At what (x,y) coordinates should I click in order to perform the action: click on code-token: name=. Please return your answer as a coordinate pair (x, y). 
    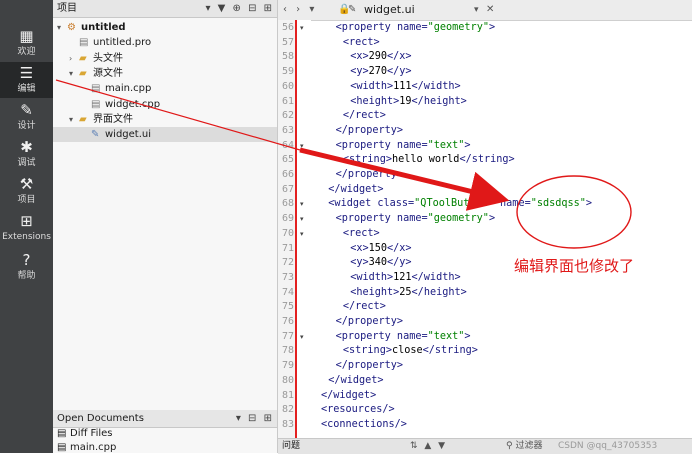
    Looking at the image, I should click on (409, 219).